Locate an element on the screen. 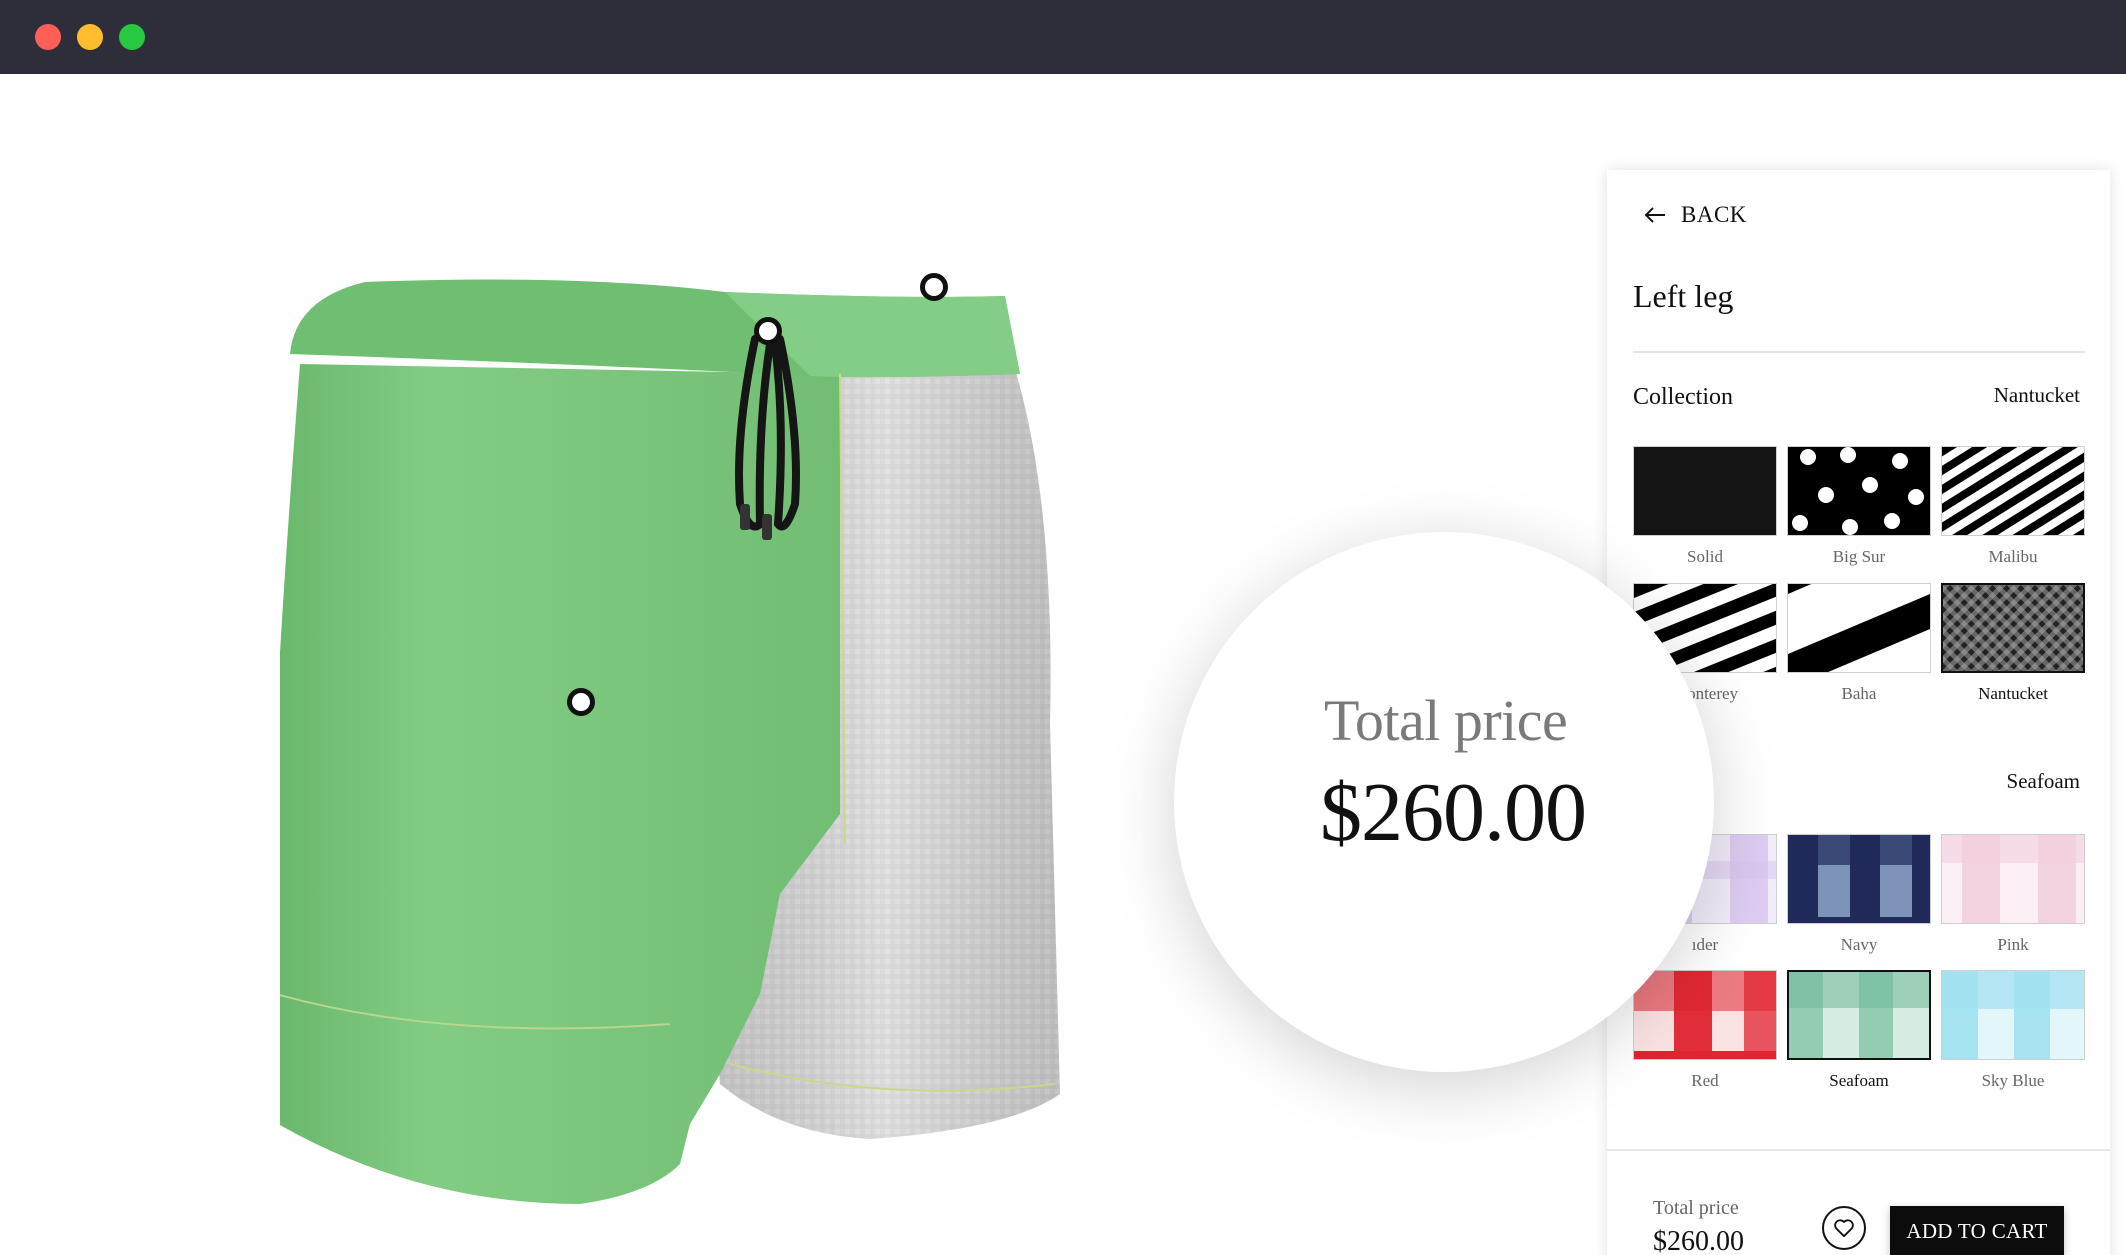 Image resolution: width=2126 pixels, height=1255 pixels. total-price-label: Total price is located at coordinates (1696, 1208).